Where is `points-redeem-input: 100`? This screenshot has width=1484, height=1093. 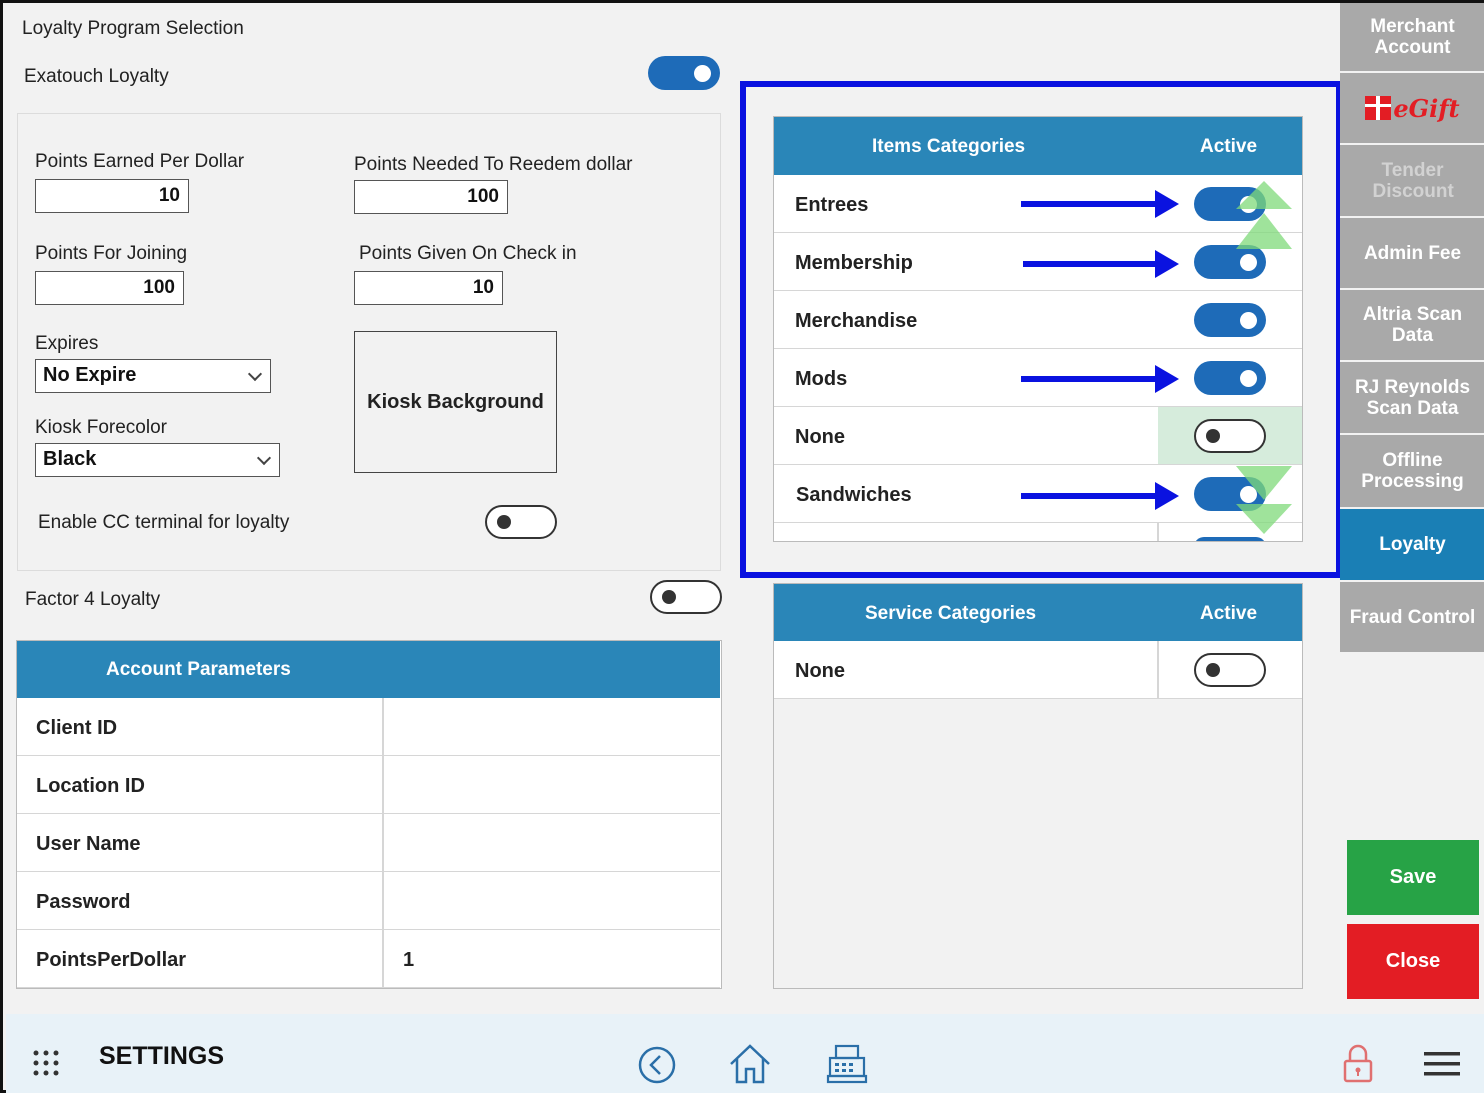 points-redeem-input: 100 is located at coordinates (431, 197).